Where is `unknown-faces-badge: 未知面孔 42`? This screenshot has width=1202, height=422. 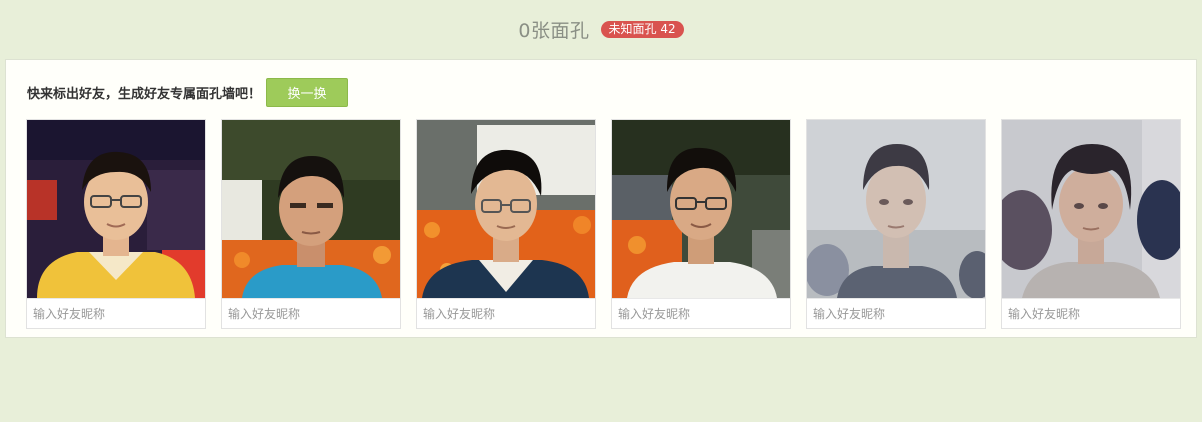
unknown-faces-badge: 未知面孔 42 is located at coordinates (642, 29).